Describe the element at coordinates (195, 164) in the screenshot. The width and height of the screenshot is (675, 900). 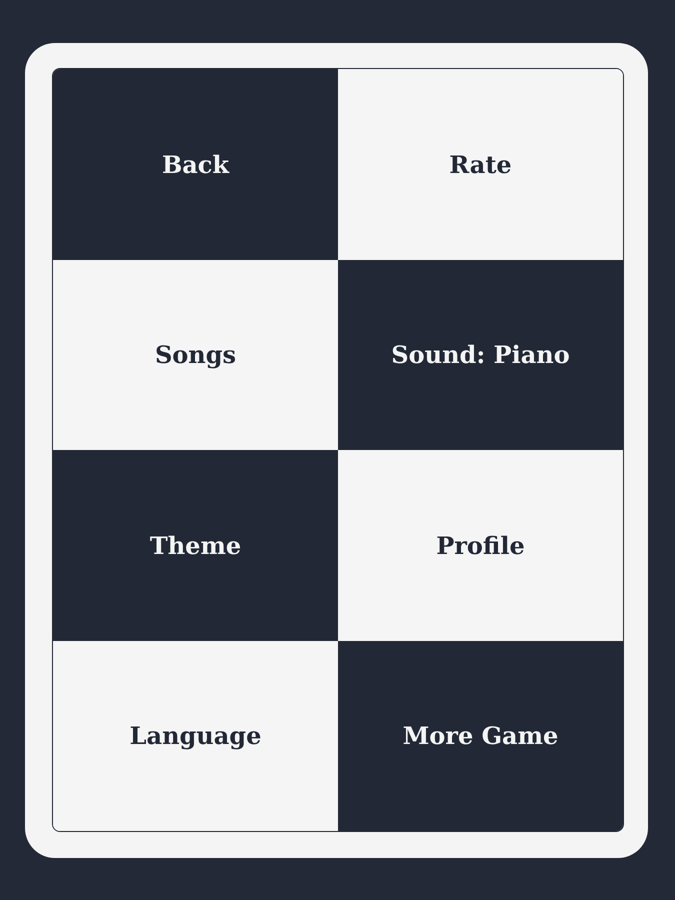
I see `menu-tile: Back` at that location.